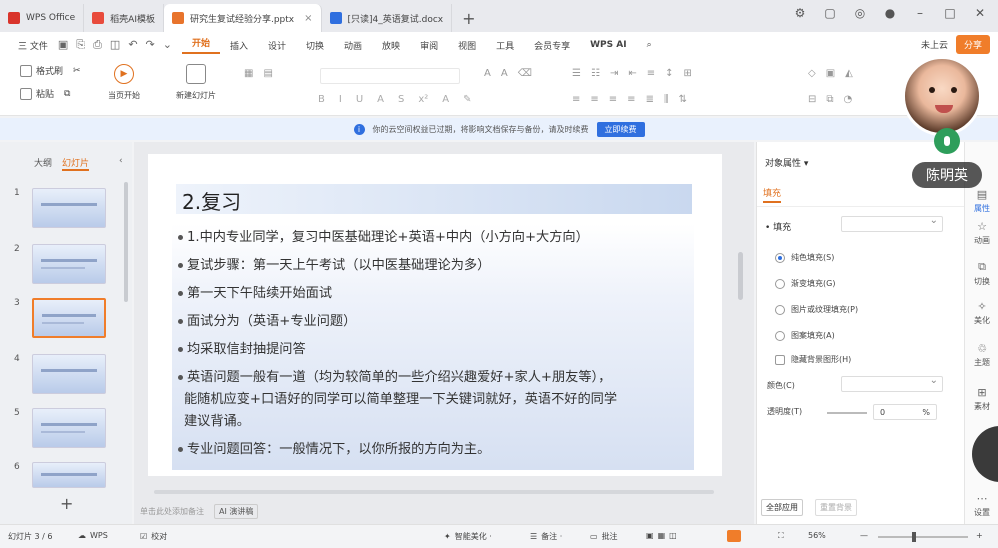 This screenshot has width=998, height=548. What do you see at coordinates (650, 535) in the screenshot?
I see `normal-view-icon: ▣` at bounding box center [650, 535].